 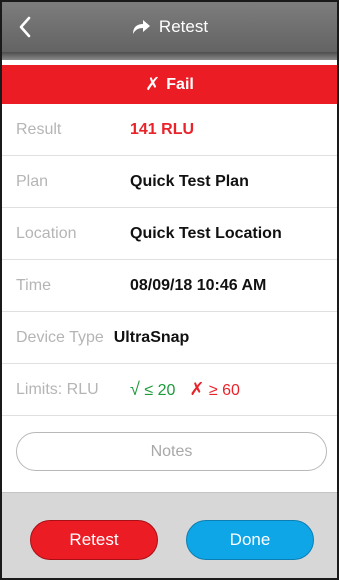 What do you see at coordinates (151, 337) in the screenshot?
I see `device-type-value: UltraSnap` at bounding box center [151, 337].